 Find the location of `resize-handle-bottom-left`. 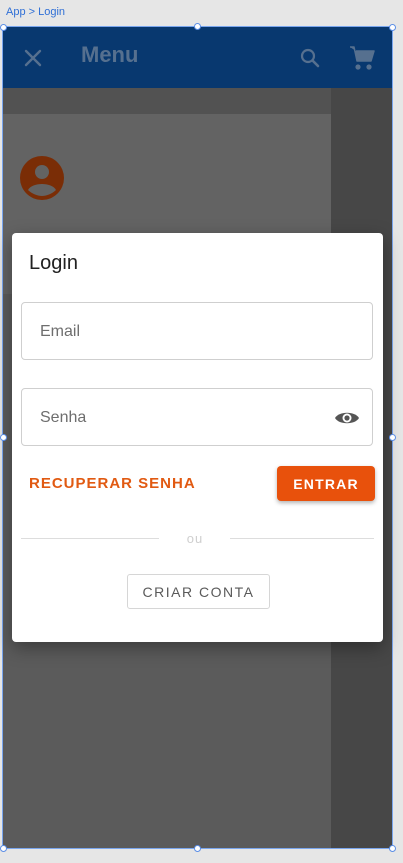

resize-handle-bottom-left is located at coordinates (3, 848).